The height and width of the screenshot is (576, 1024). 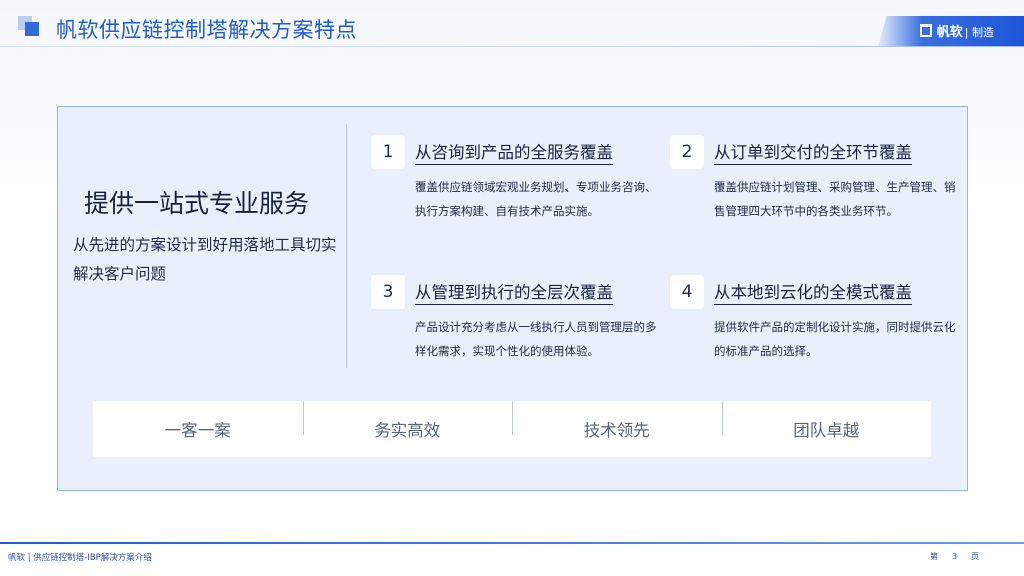 What do you see at coordinates (835, 199) in the screenshot?
I see `feature-description: 覆盖供应链计划管理、采购管理、生产管理、销售管理四大环节中的各类业务环节。` at bounding box center [835, 199].